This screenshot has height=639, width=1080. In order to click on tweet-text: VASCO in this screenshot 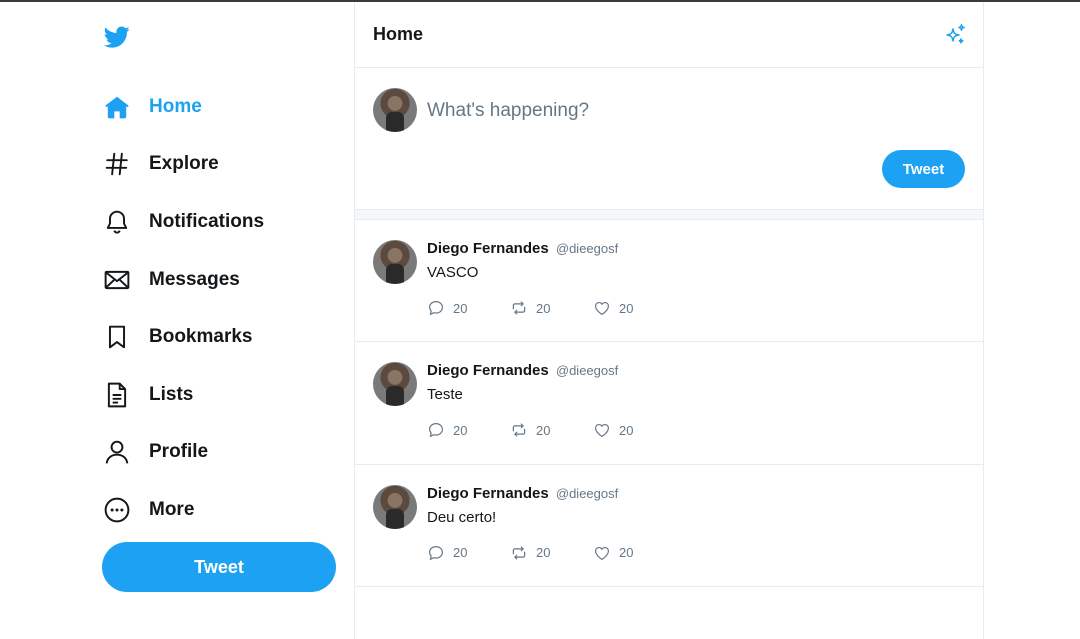, I will do `click(453, 272)`.